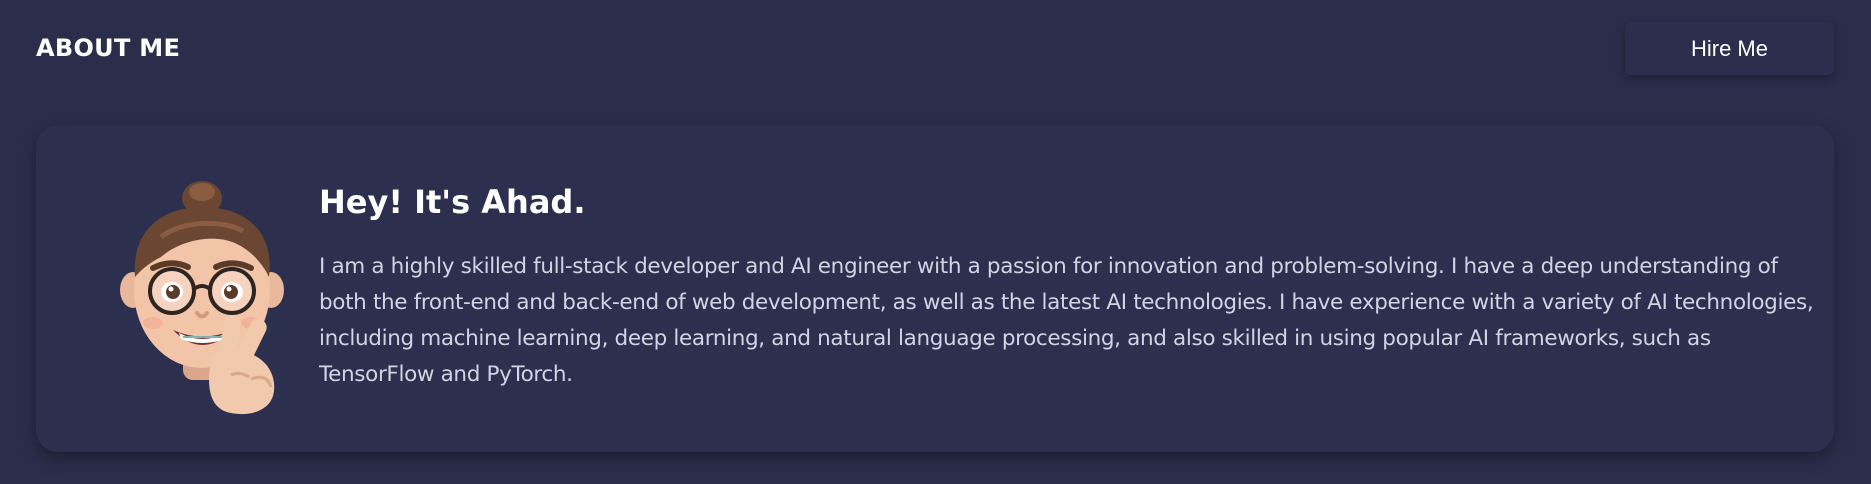  What do you see at coordinates (1729, 48) in the screenshot?
I see `hire-me-button: Hire Me` at bounding box center [1729, 48].